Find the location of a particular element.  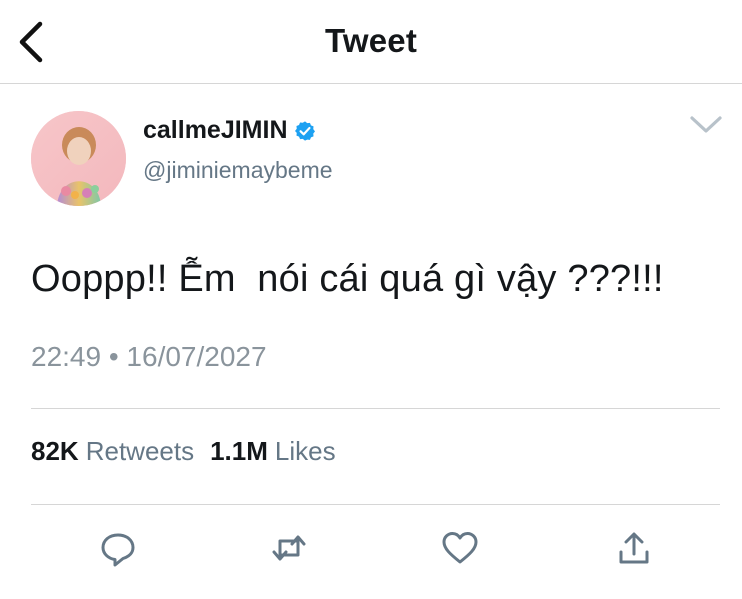

heart-icon is located at coordinates (460, 548).